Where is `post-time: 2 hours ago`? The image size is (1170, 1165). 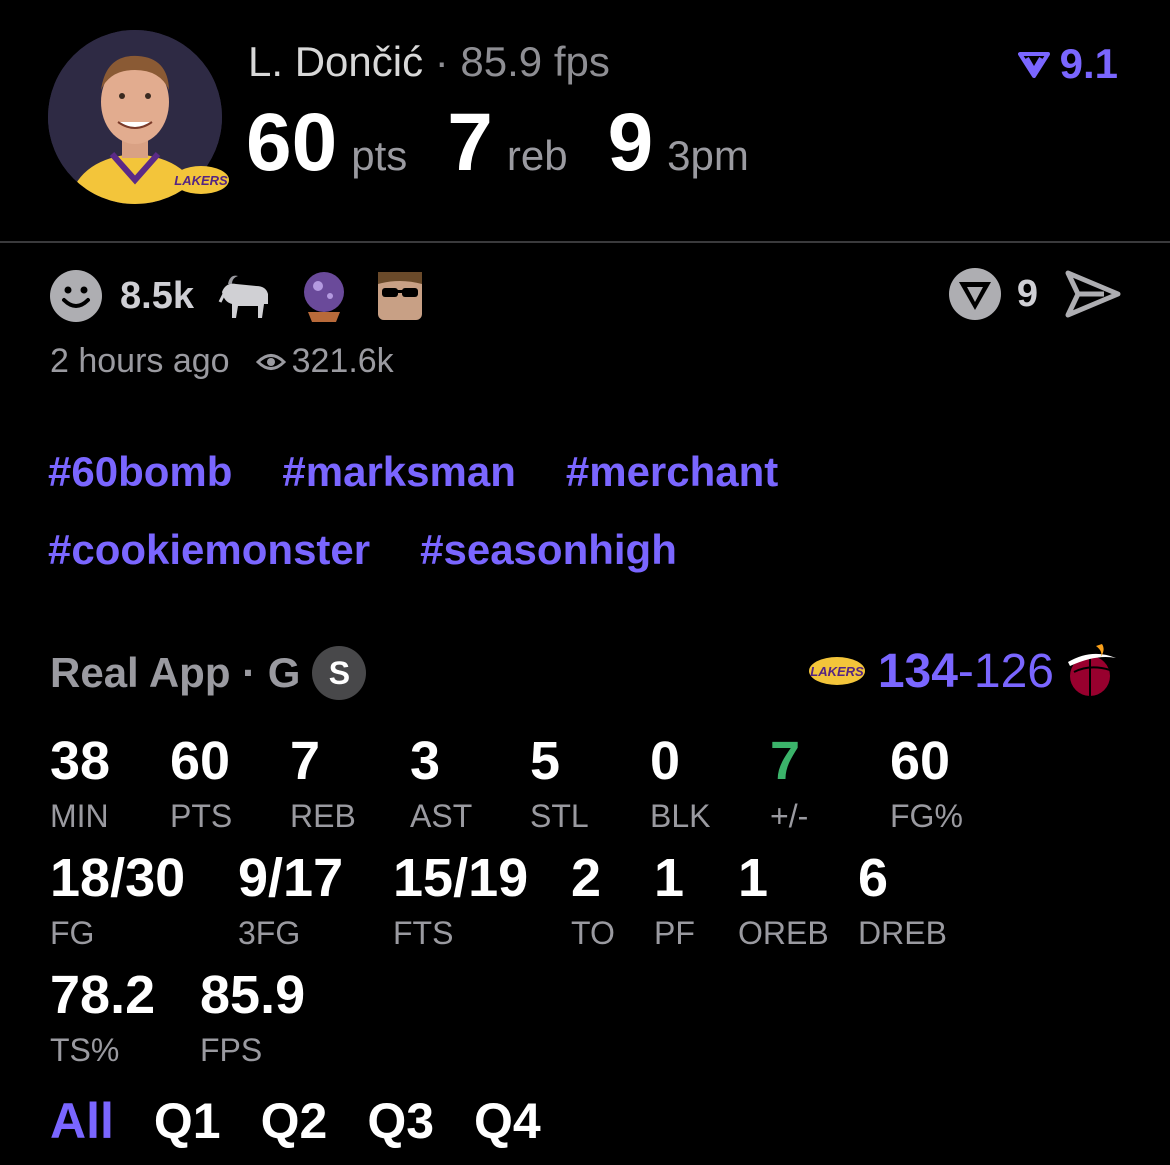 post-time: 2 hours ago is located at coordinates (140, 361).